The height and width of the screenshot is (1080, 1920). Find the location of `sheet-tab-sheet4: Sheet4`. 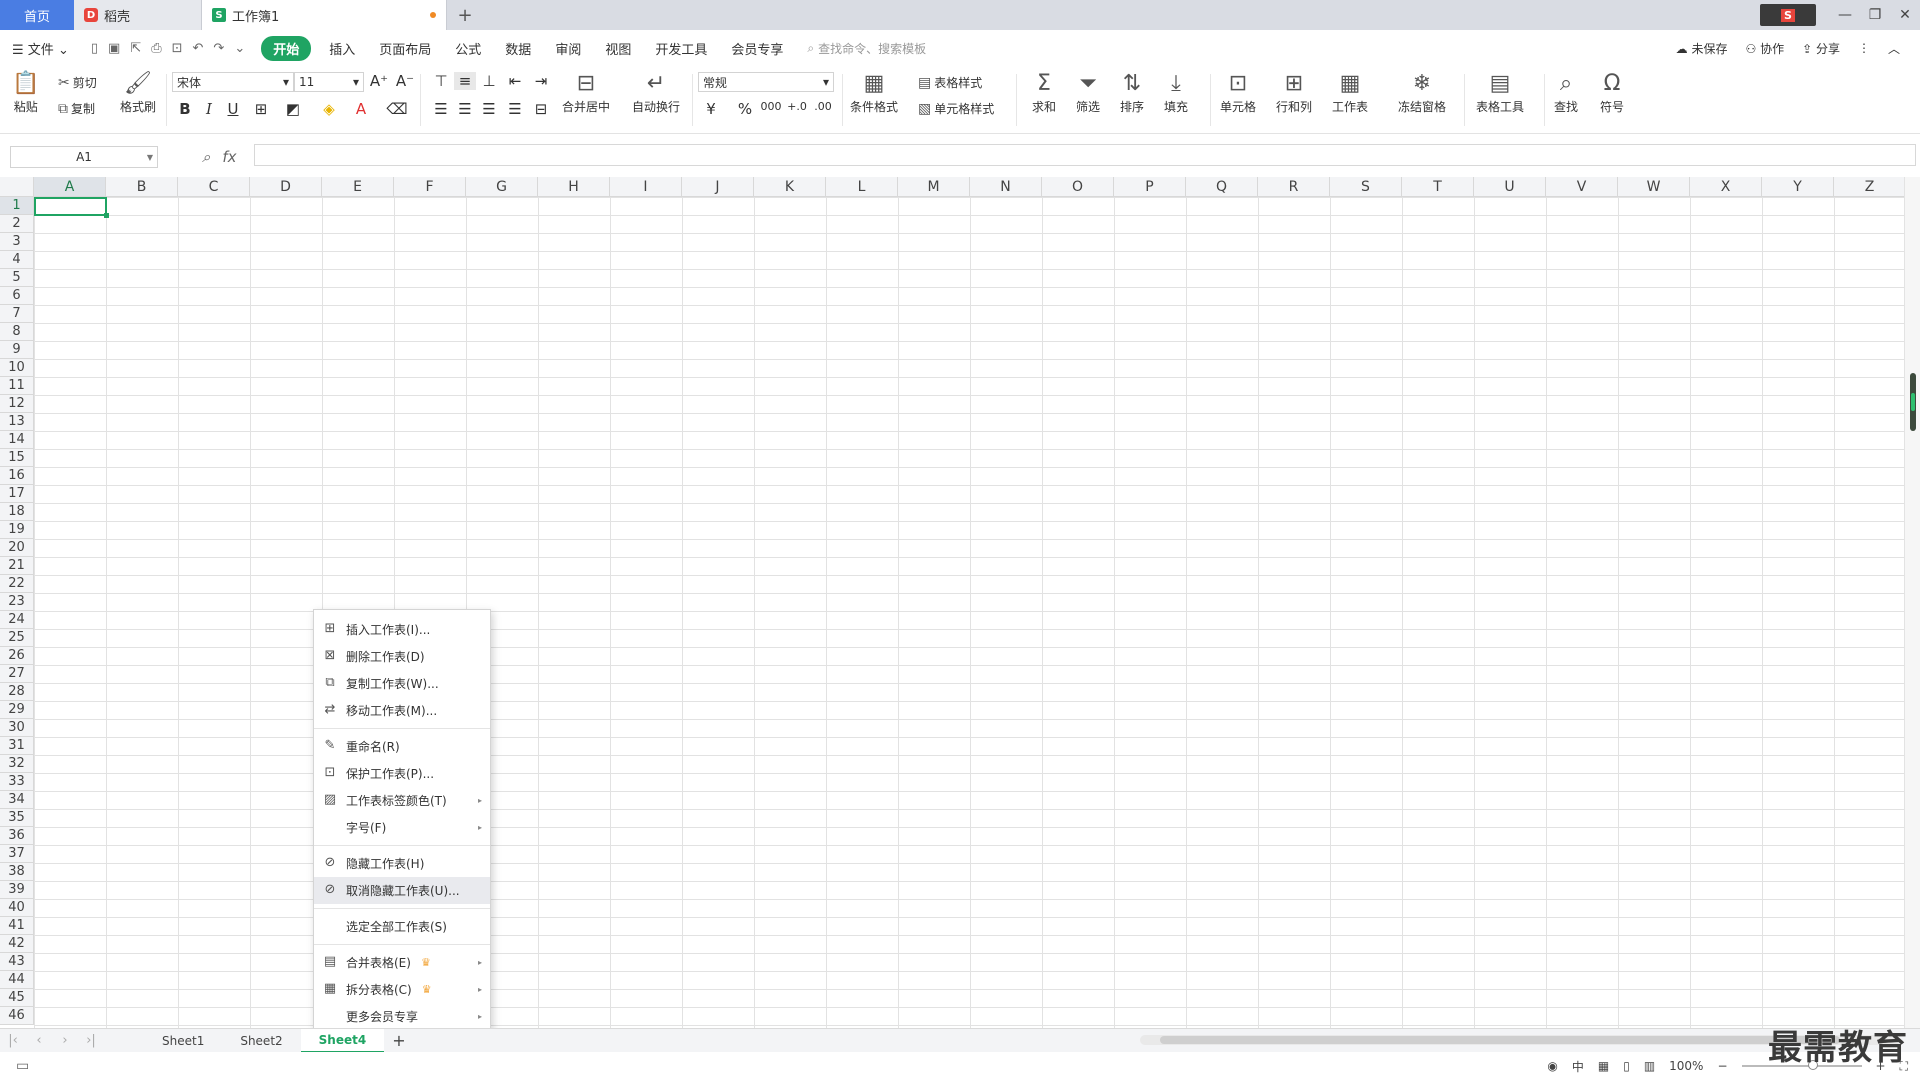

sheet-tab-sheet4: Sheet4 is located at coordinates (342, 1040).